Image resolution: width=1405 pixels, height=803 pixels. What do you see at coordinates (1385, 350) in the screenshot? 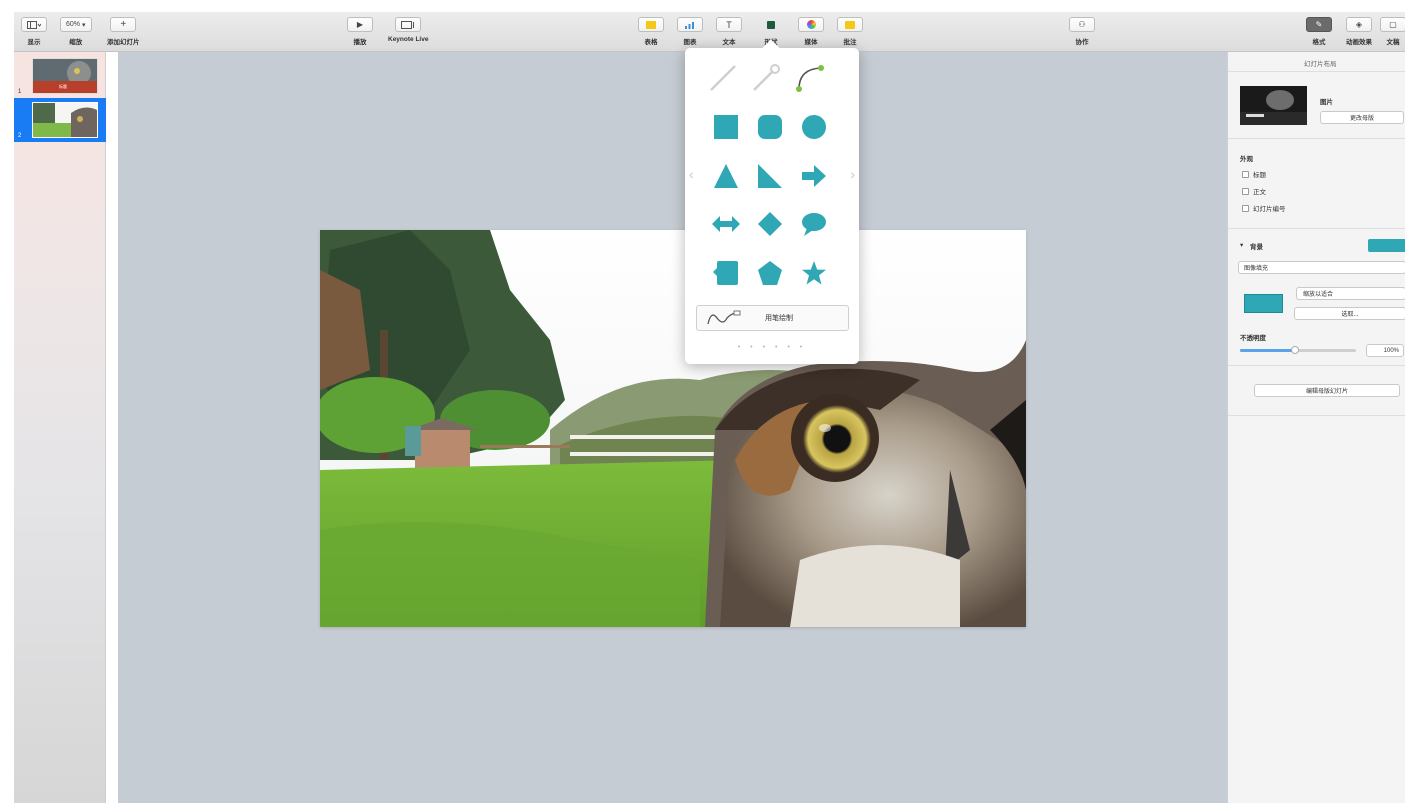
I see `opacity-value-field: 100%` at bounding box center [1385, 350].